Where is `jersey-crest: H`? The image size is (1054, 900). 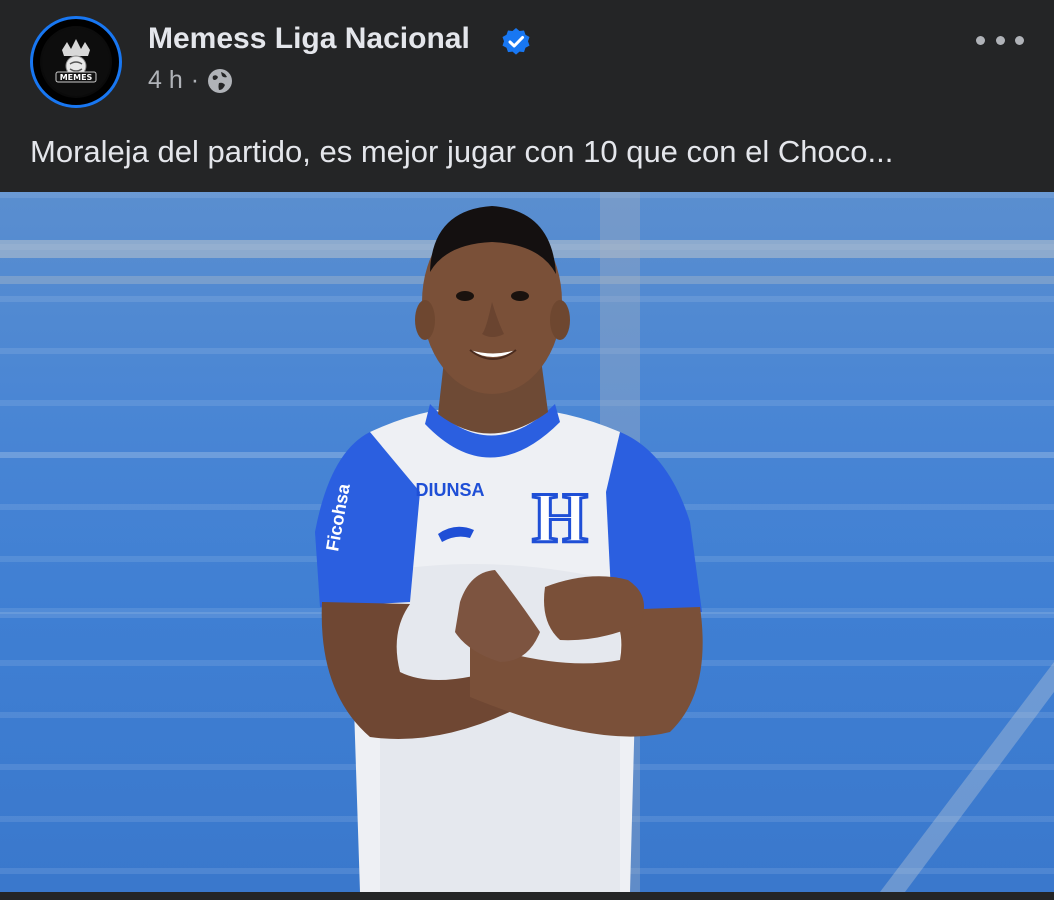 jersey-crest: H is located at coordinates (560, 518).